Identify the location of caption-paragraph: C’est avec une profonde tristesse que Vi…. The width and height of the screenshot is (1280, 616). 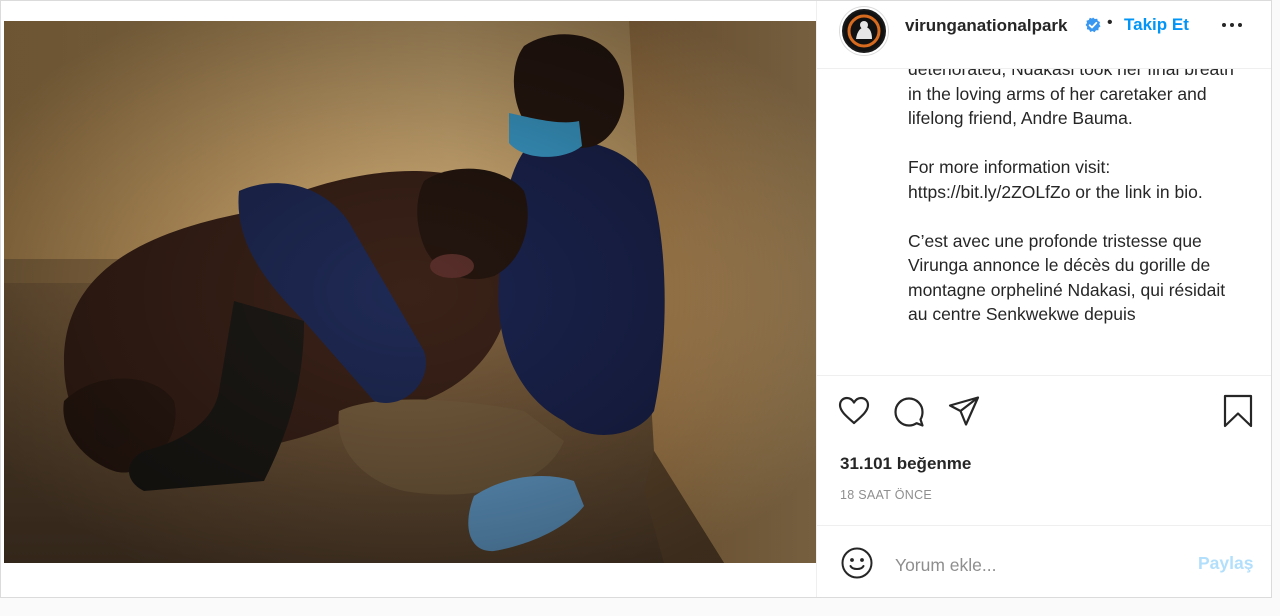
(1067, 277).